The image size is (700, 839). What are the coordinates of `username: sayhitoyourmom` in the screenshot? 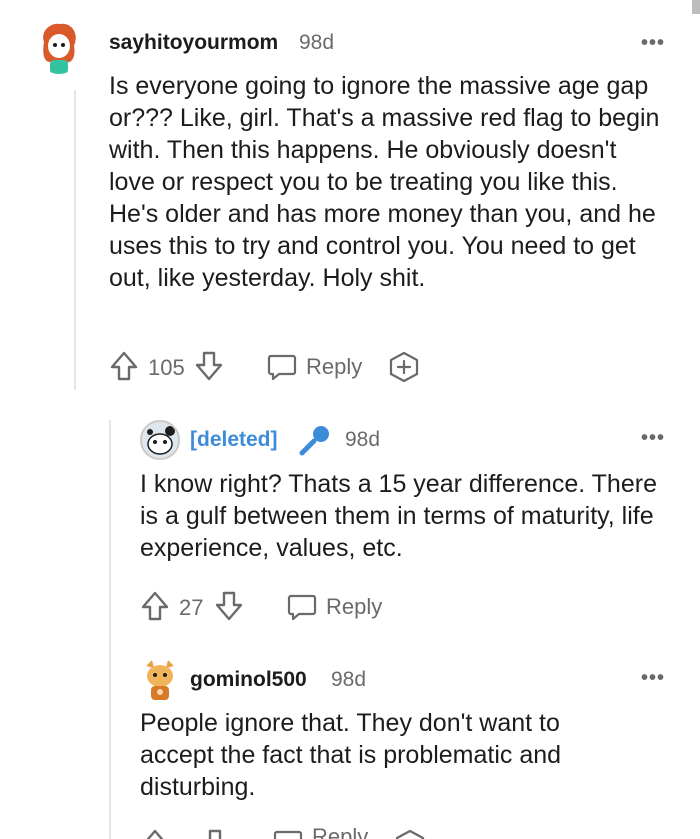 It's located at (193, 43).